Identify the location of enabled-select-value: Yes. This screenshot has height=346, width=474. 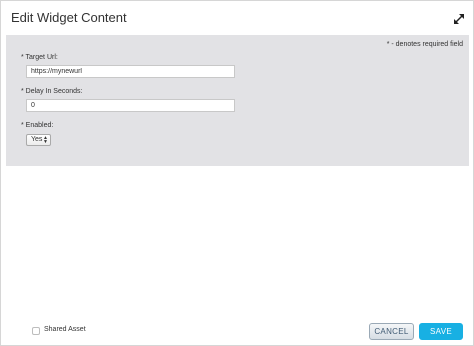
(37, 139).